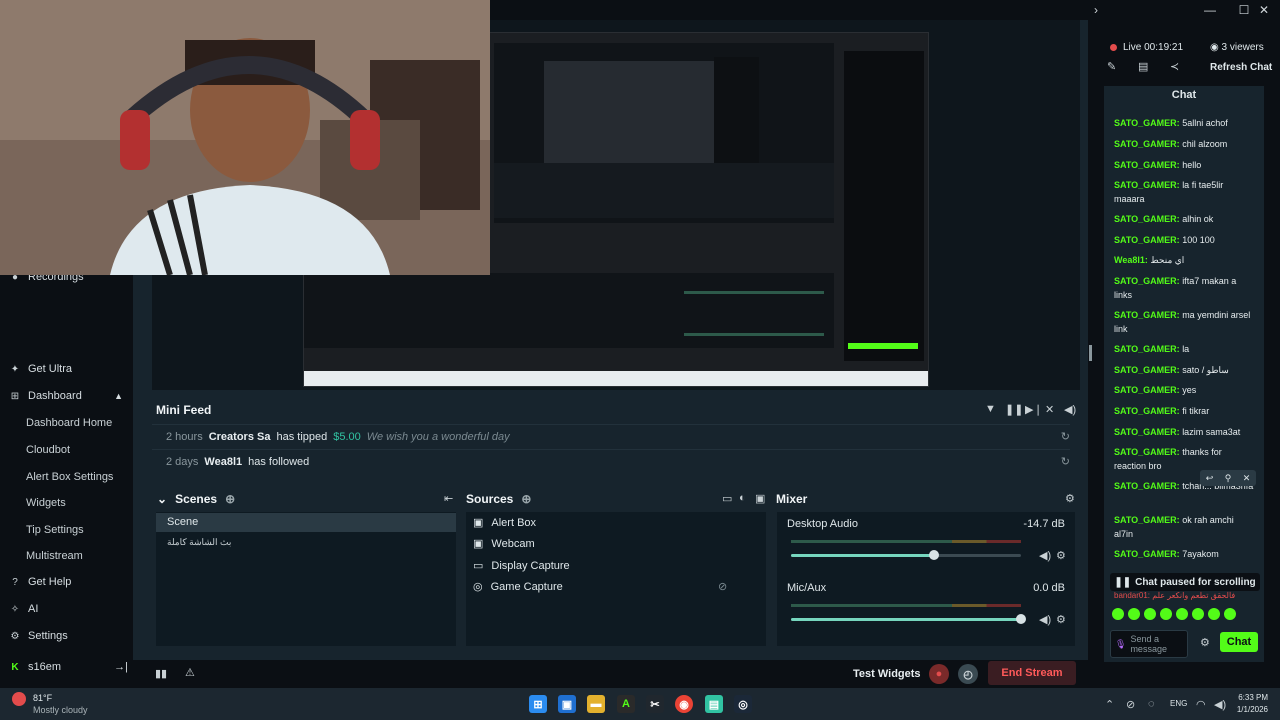 Image resolution: width=1280 pixels, height=720 pixels. I want to click on mic-aux-slider, so click(908, 619).